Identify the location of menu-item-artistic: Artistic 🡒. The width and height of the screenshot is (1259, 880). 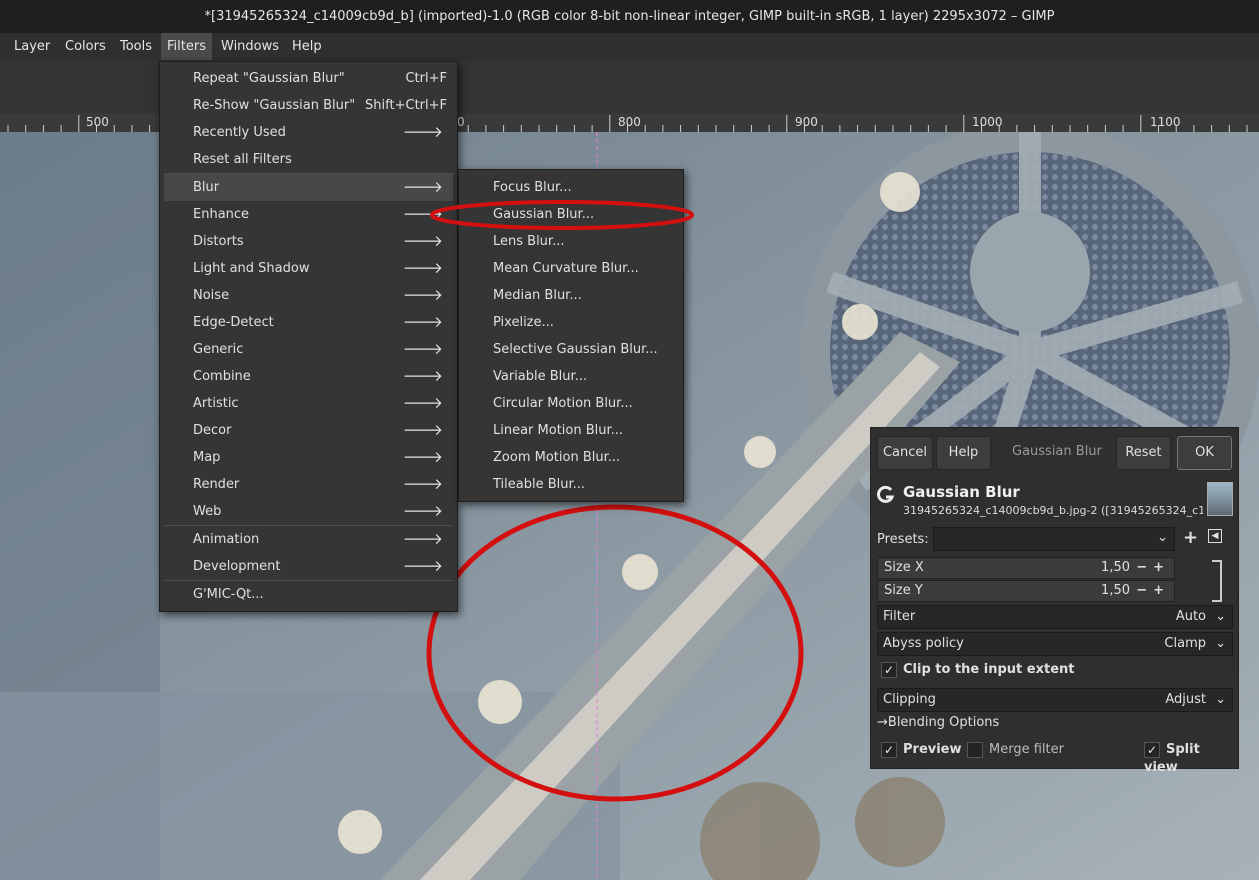
(308, 403).